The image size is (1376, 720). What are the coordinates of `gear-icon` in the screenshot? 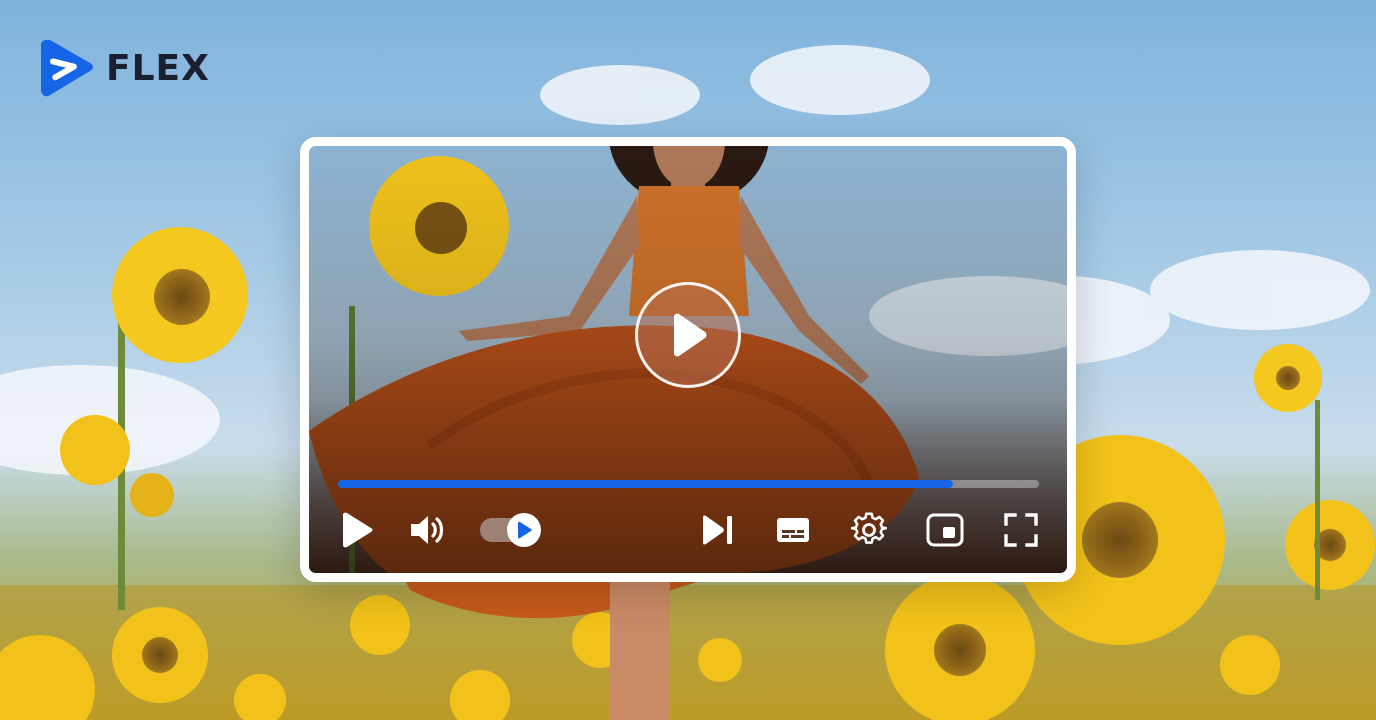 It's located at (869, 528).